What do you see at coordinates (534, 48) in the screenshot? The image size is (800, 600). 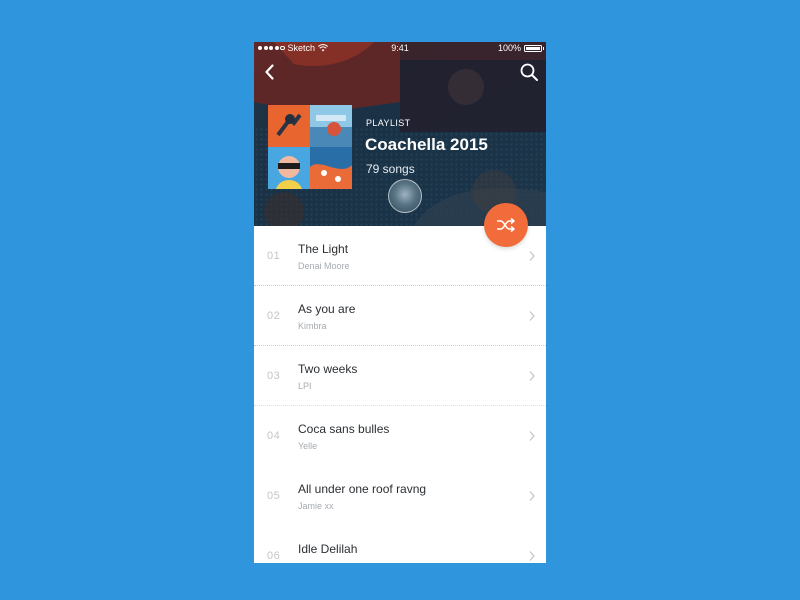 I see `battery-icon` at bounding box center [534, 48].